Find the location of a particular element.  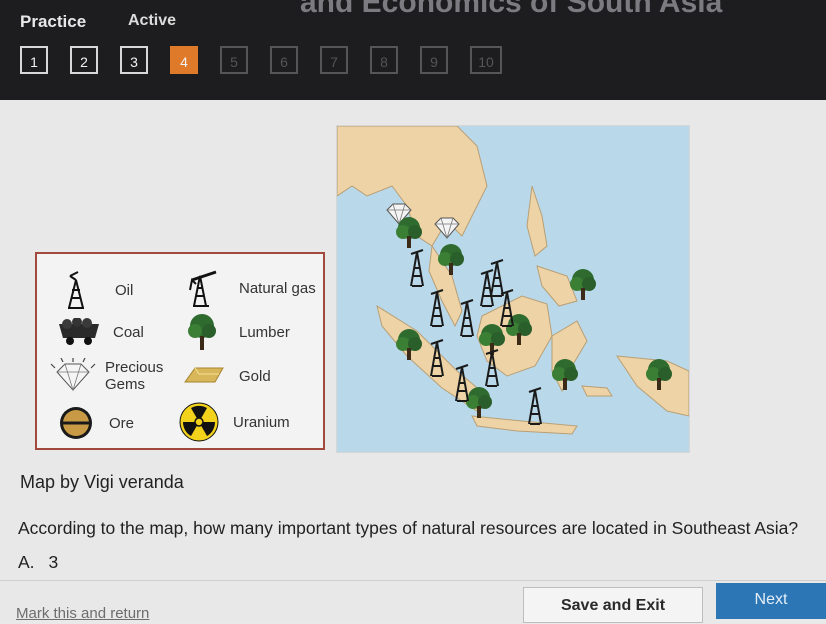

question-button-8: 8 is located at coordinates (384, 60).